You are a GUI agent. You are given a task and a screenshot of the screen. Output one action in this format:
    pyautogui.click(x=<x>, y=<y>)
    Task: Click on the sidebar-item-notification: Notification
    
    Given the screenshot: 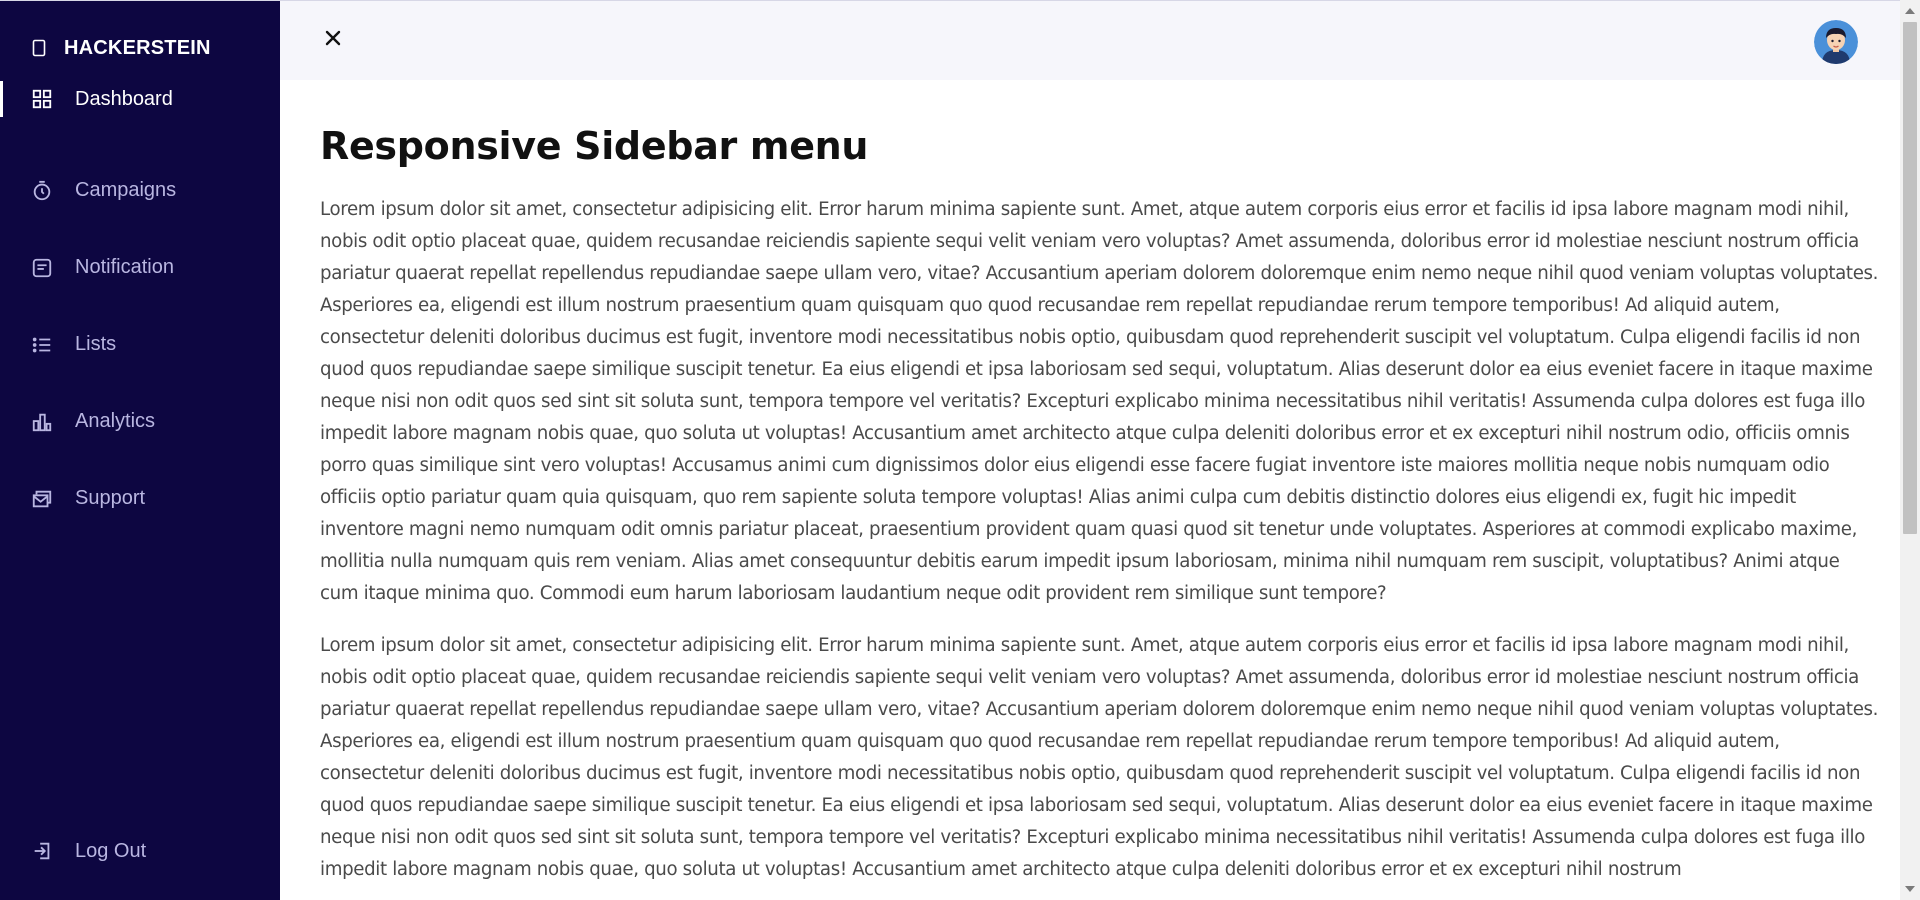 What is the action you would take?
    pyautogui.click(x=140, y=267)
    